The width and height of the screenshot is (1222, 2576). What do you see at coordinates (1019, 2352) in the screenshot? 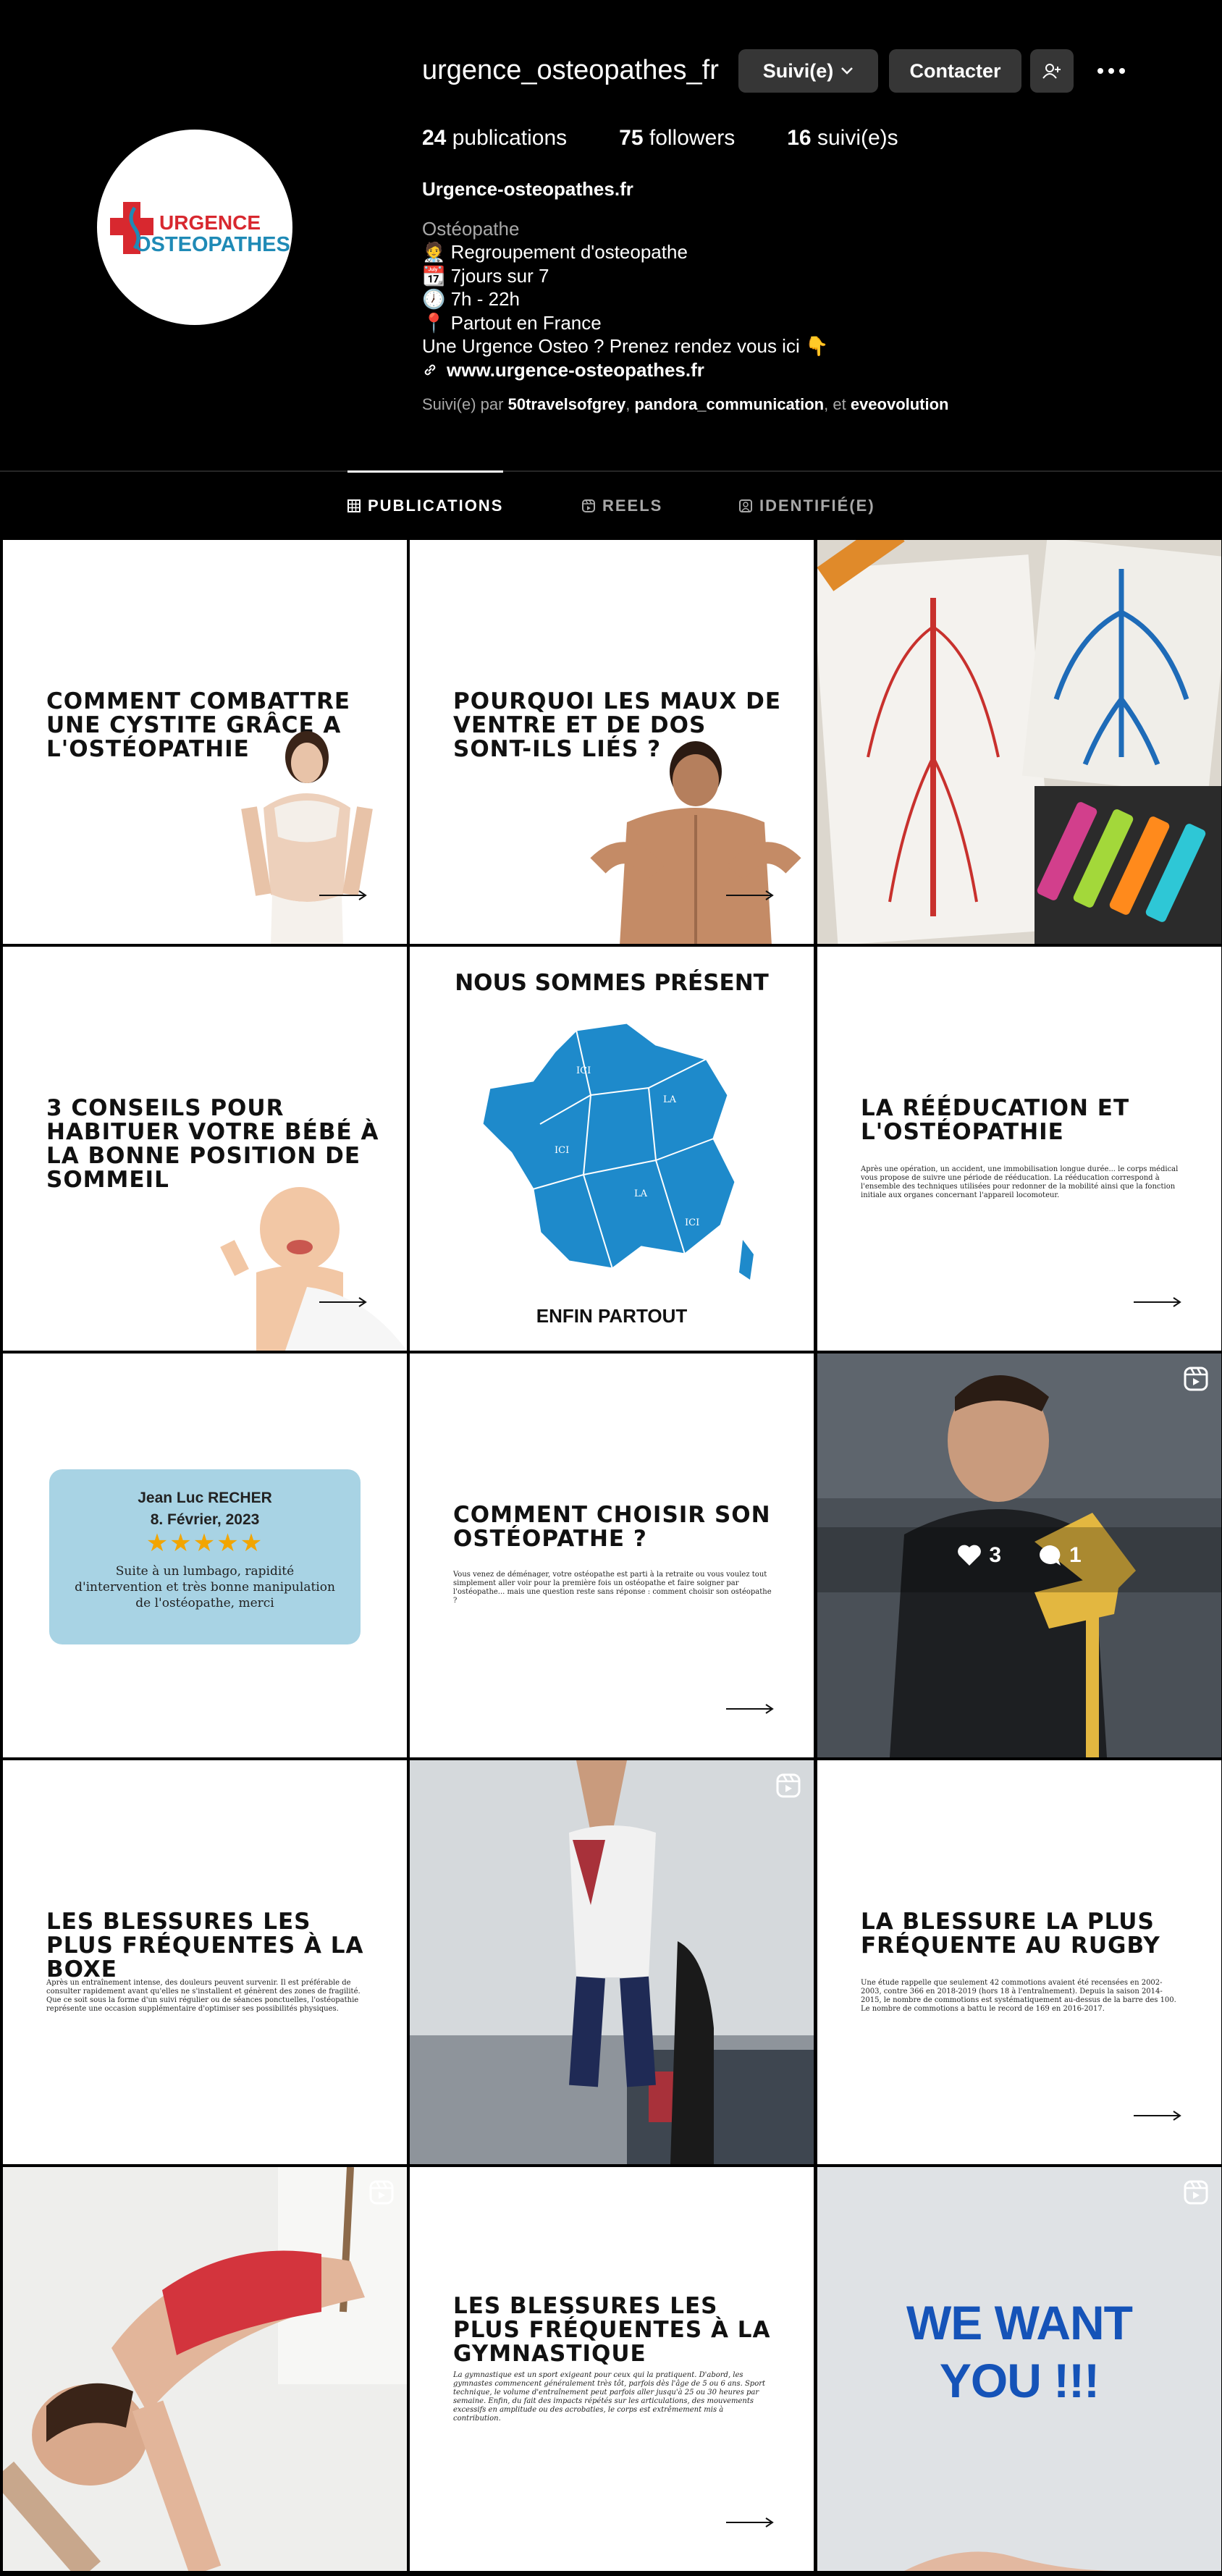
I see `post-title: WE WANT YOU !!!` at bounding box center [1019, 2352].